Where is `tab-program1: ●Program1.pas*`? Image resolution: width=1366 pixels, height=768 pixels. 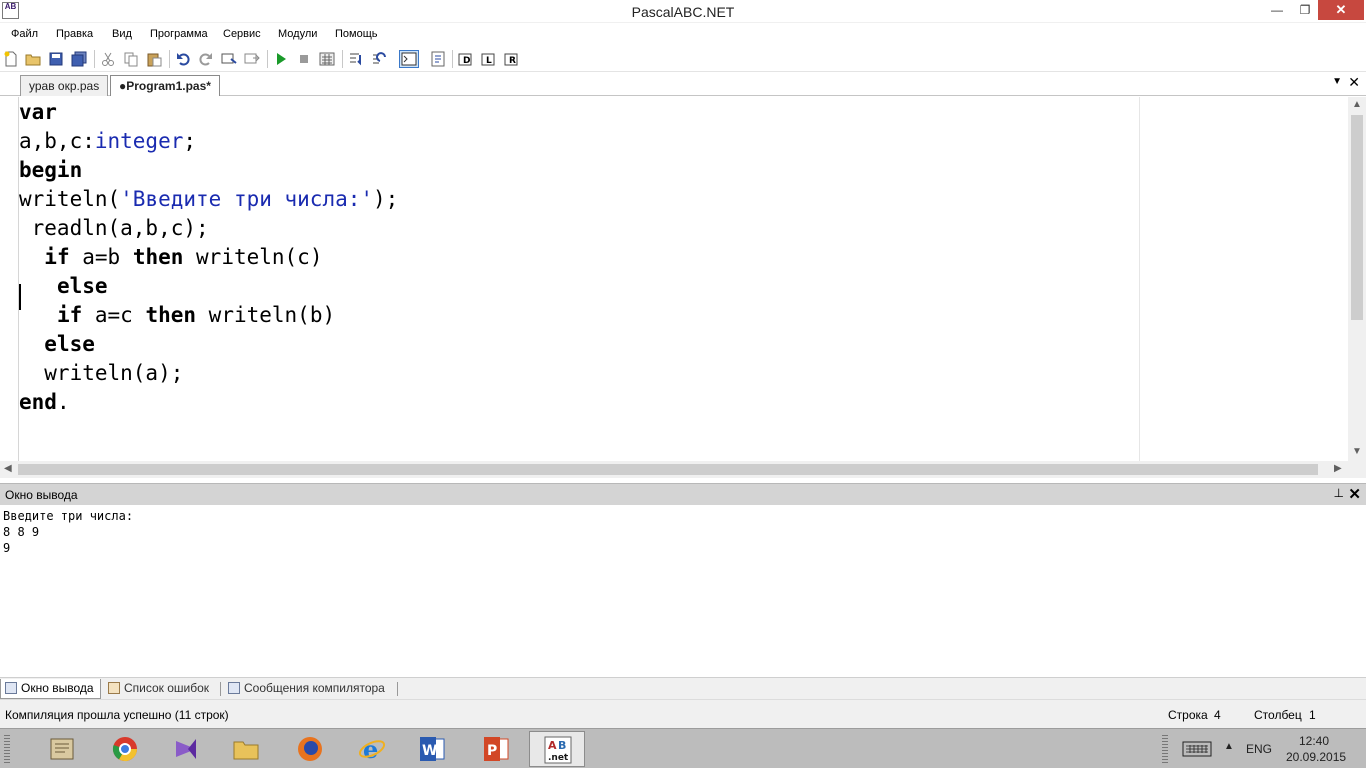
tab-program1: ●Program1.pas* is located at coordinates (165, 85).